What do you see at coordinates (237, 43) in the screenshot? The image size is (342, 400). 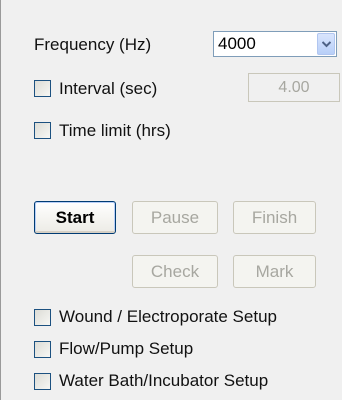 I see `frequency-value: 4000` at bounding box center [237, 43].